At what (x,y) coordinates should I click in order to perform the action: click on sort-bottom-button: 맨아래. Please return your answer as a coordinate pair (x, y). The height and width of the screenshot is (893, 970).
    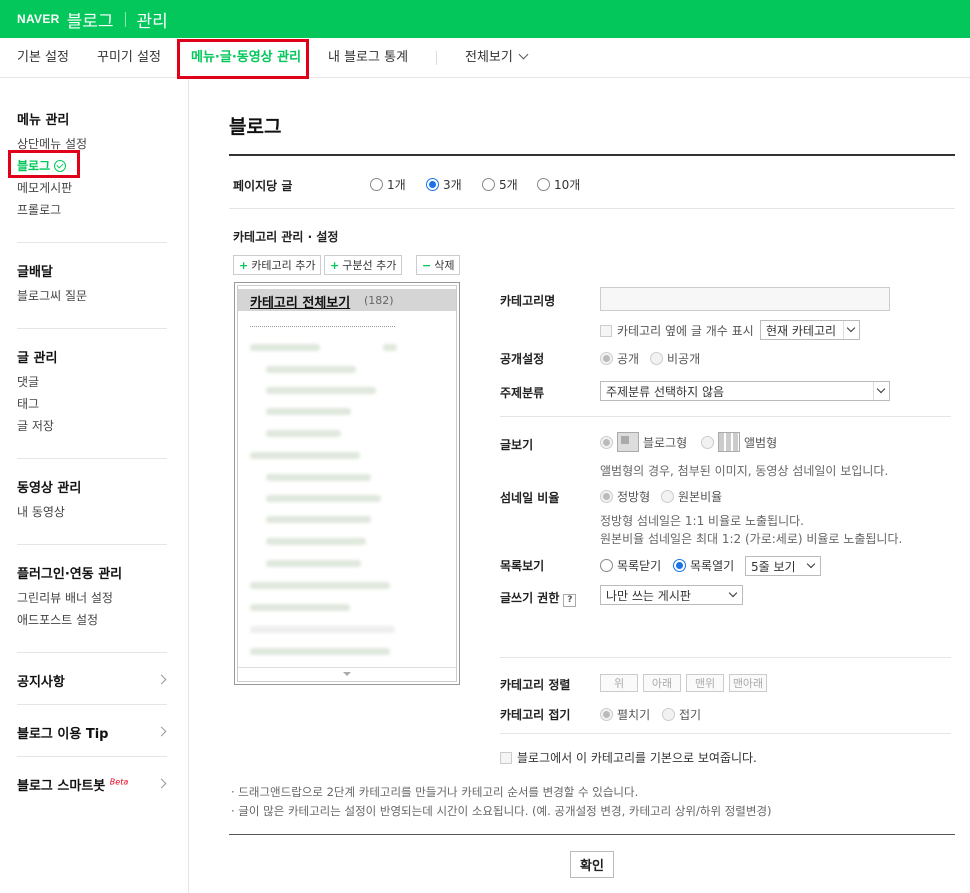
    Looking at the image, I should click on (748, 683).